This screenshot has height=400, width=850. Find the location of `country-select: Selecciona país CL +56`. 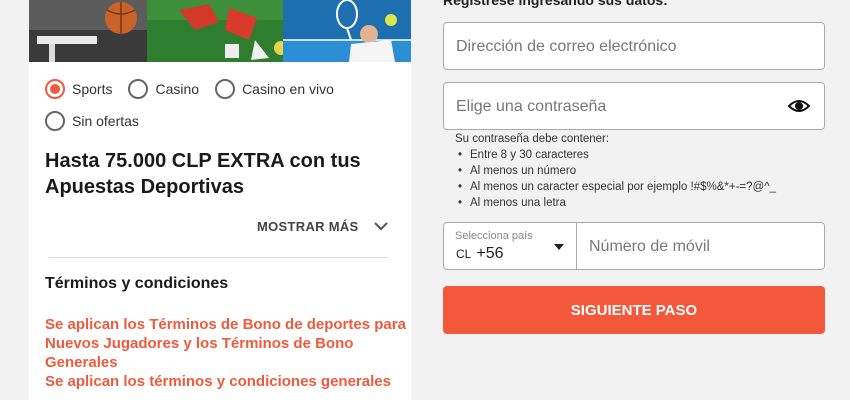

country-select: Selecciona país CL +56 is located at coordinates (510, 246).